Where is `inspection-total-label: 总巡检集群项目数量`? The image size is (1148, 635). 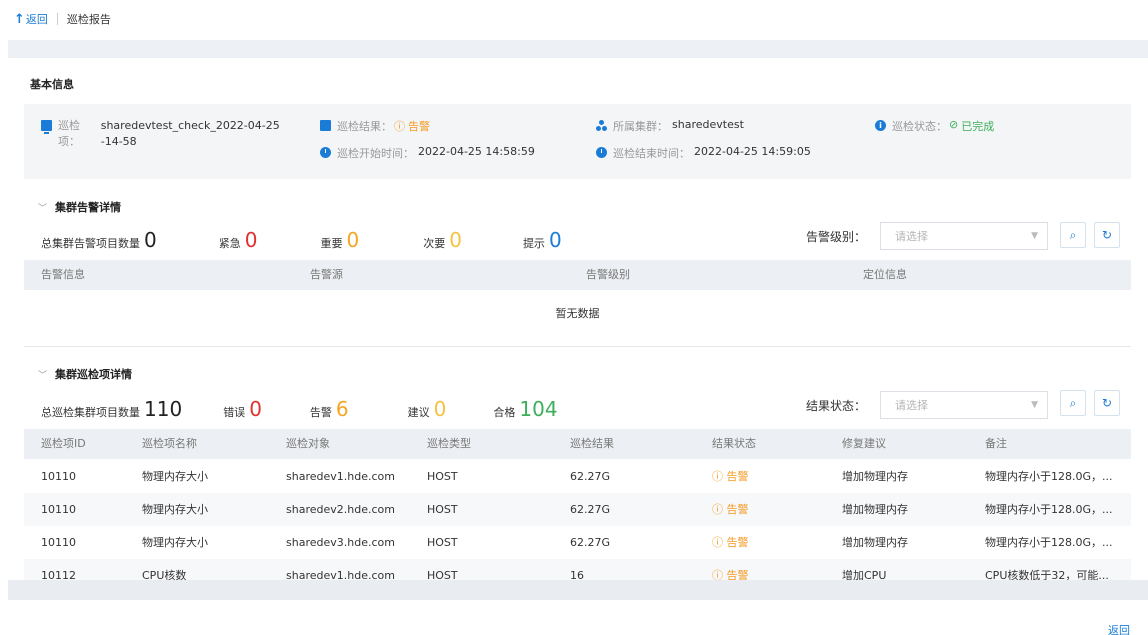
inspection-total-label: 总巡检集群项目数量 is located at coordinates (90, 412).